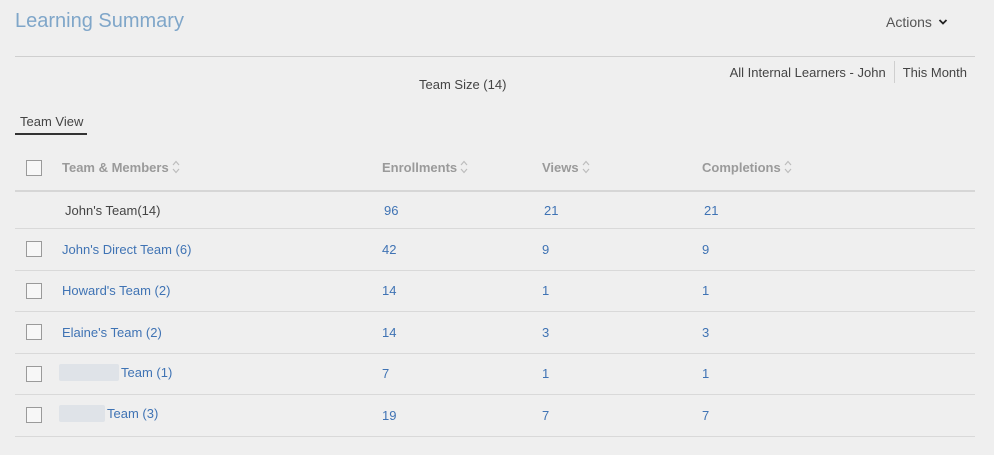 This screenshot has height=455, width=994. I want to click on filter-divider, so click(894, 72).